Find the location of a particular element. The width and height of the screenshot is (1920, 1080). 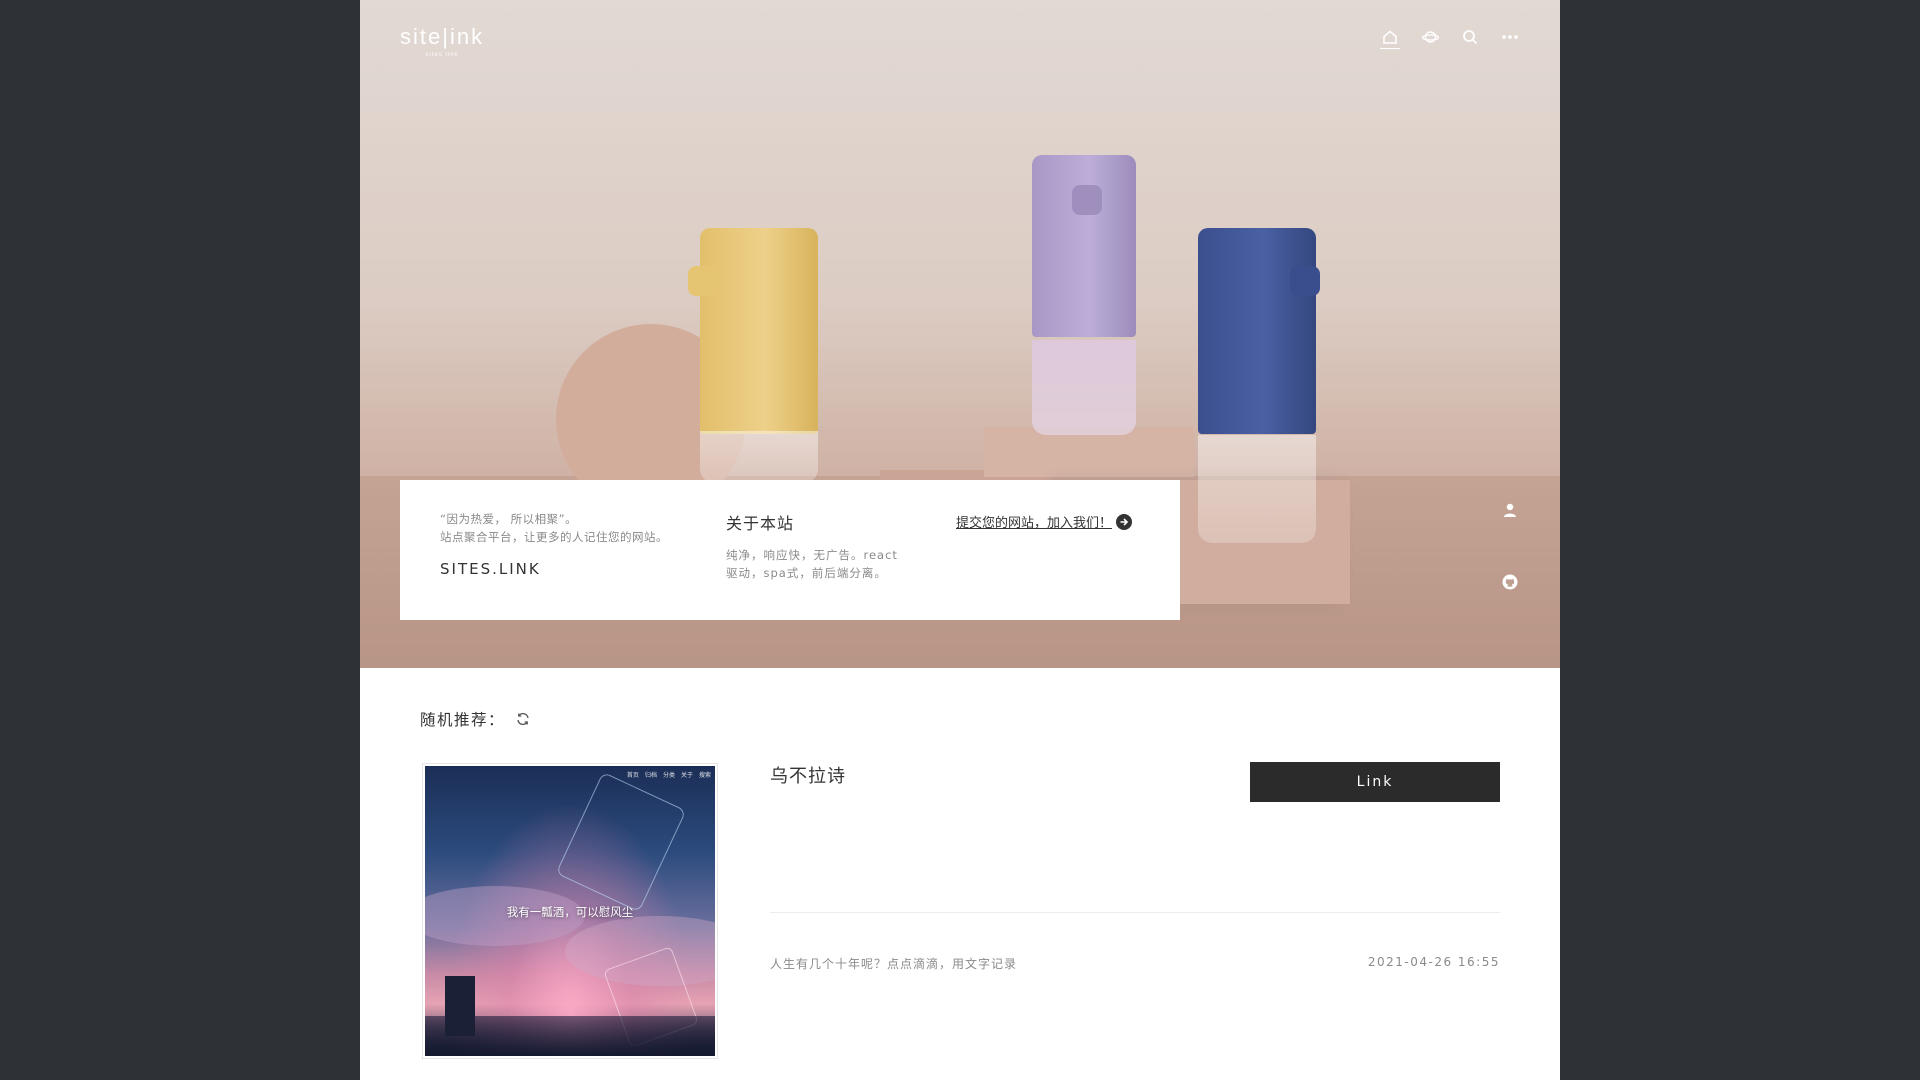

side-icons is located at coordinates (1510, 546).